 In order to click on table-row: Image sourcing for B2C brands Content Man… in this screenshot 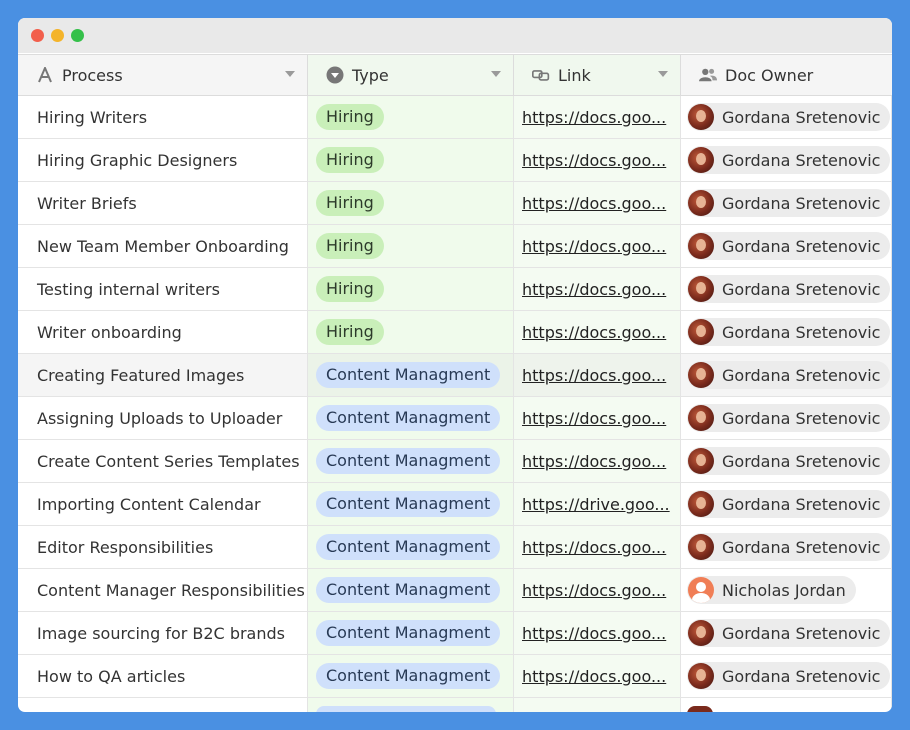, I will do `click(455, 633)`.